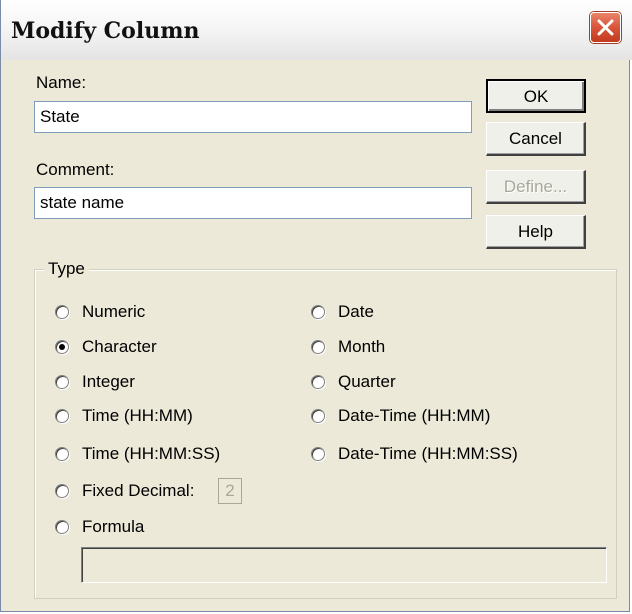 The image size is (632, 614). What do you see at coordinates (344, 565) in the screenshot?
I see `formula-field` at bounding box center [344, 565].